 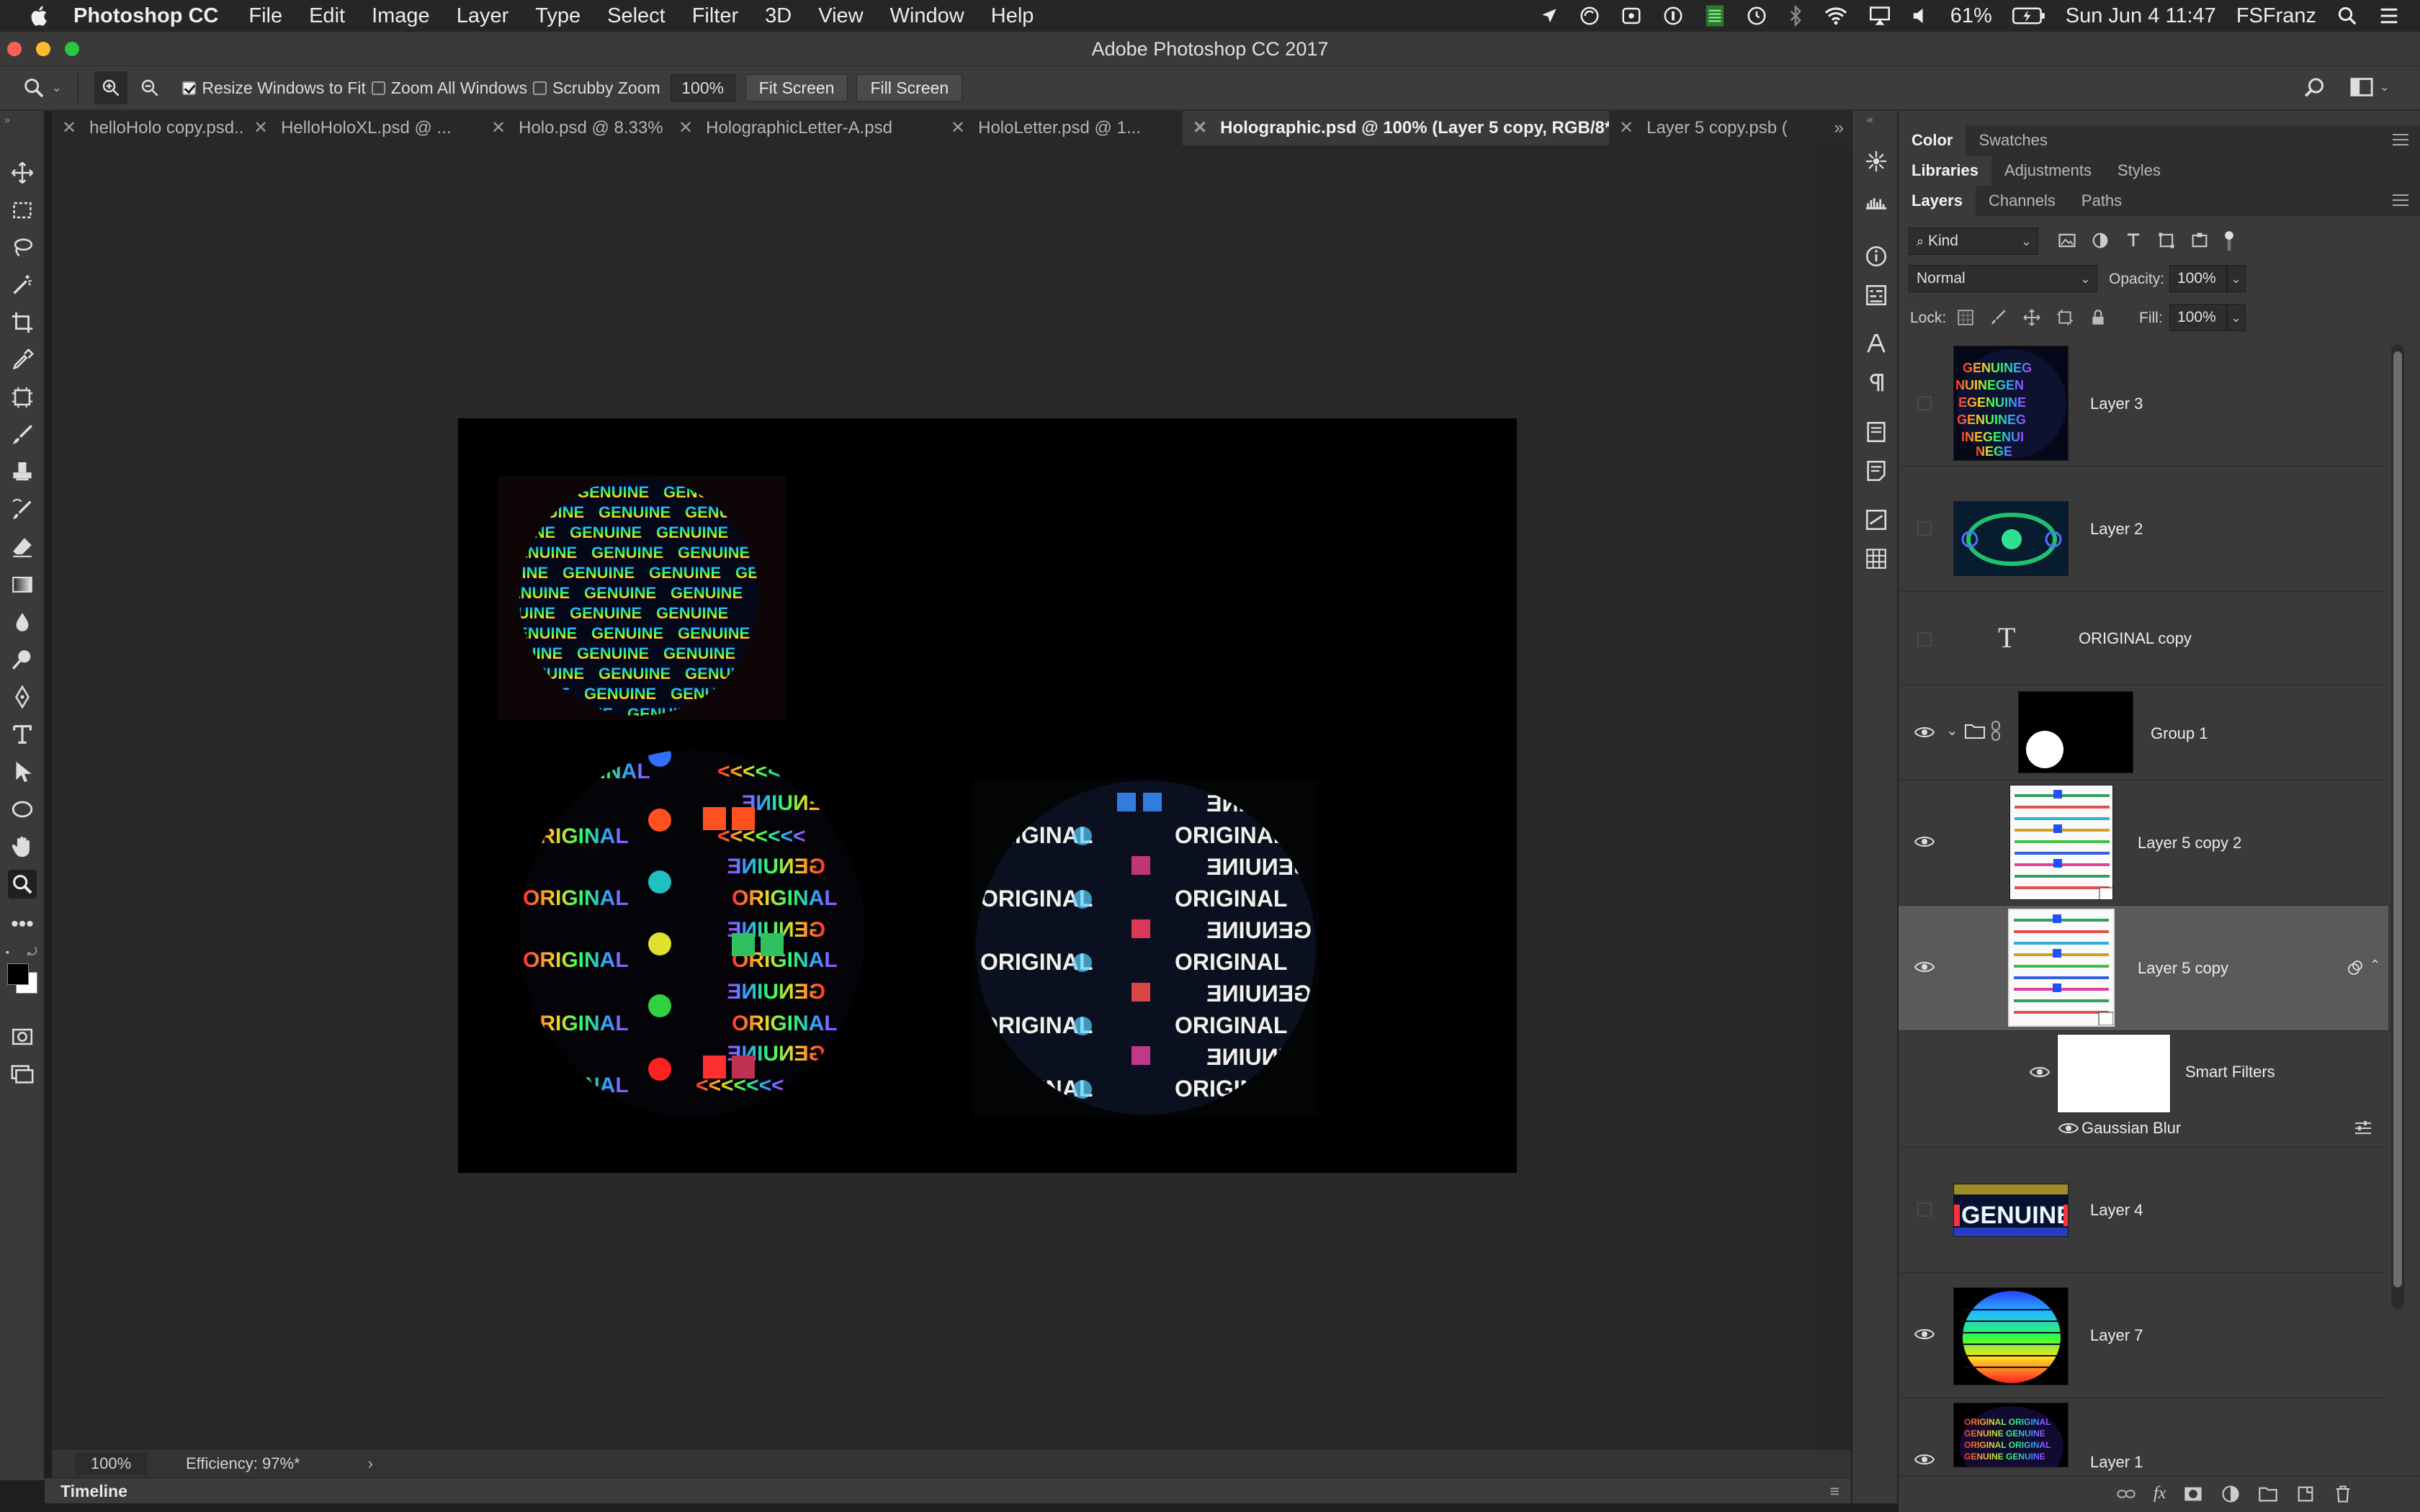 I want to click on lock-position-icon, so click(x=2031, y=319).